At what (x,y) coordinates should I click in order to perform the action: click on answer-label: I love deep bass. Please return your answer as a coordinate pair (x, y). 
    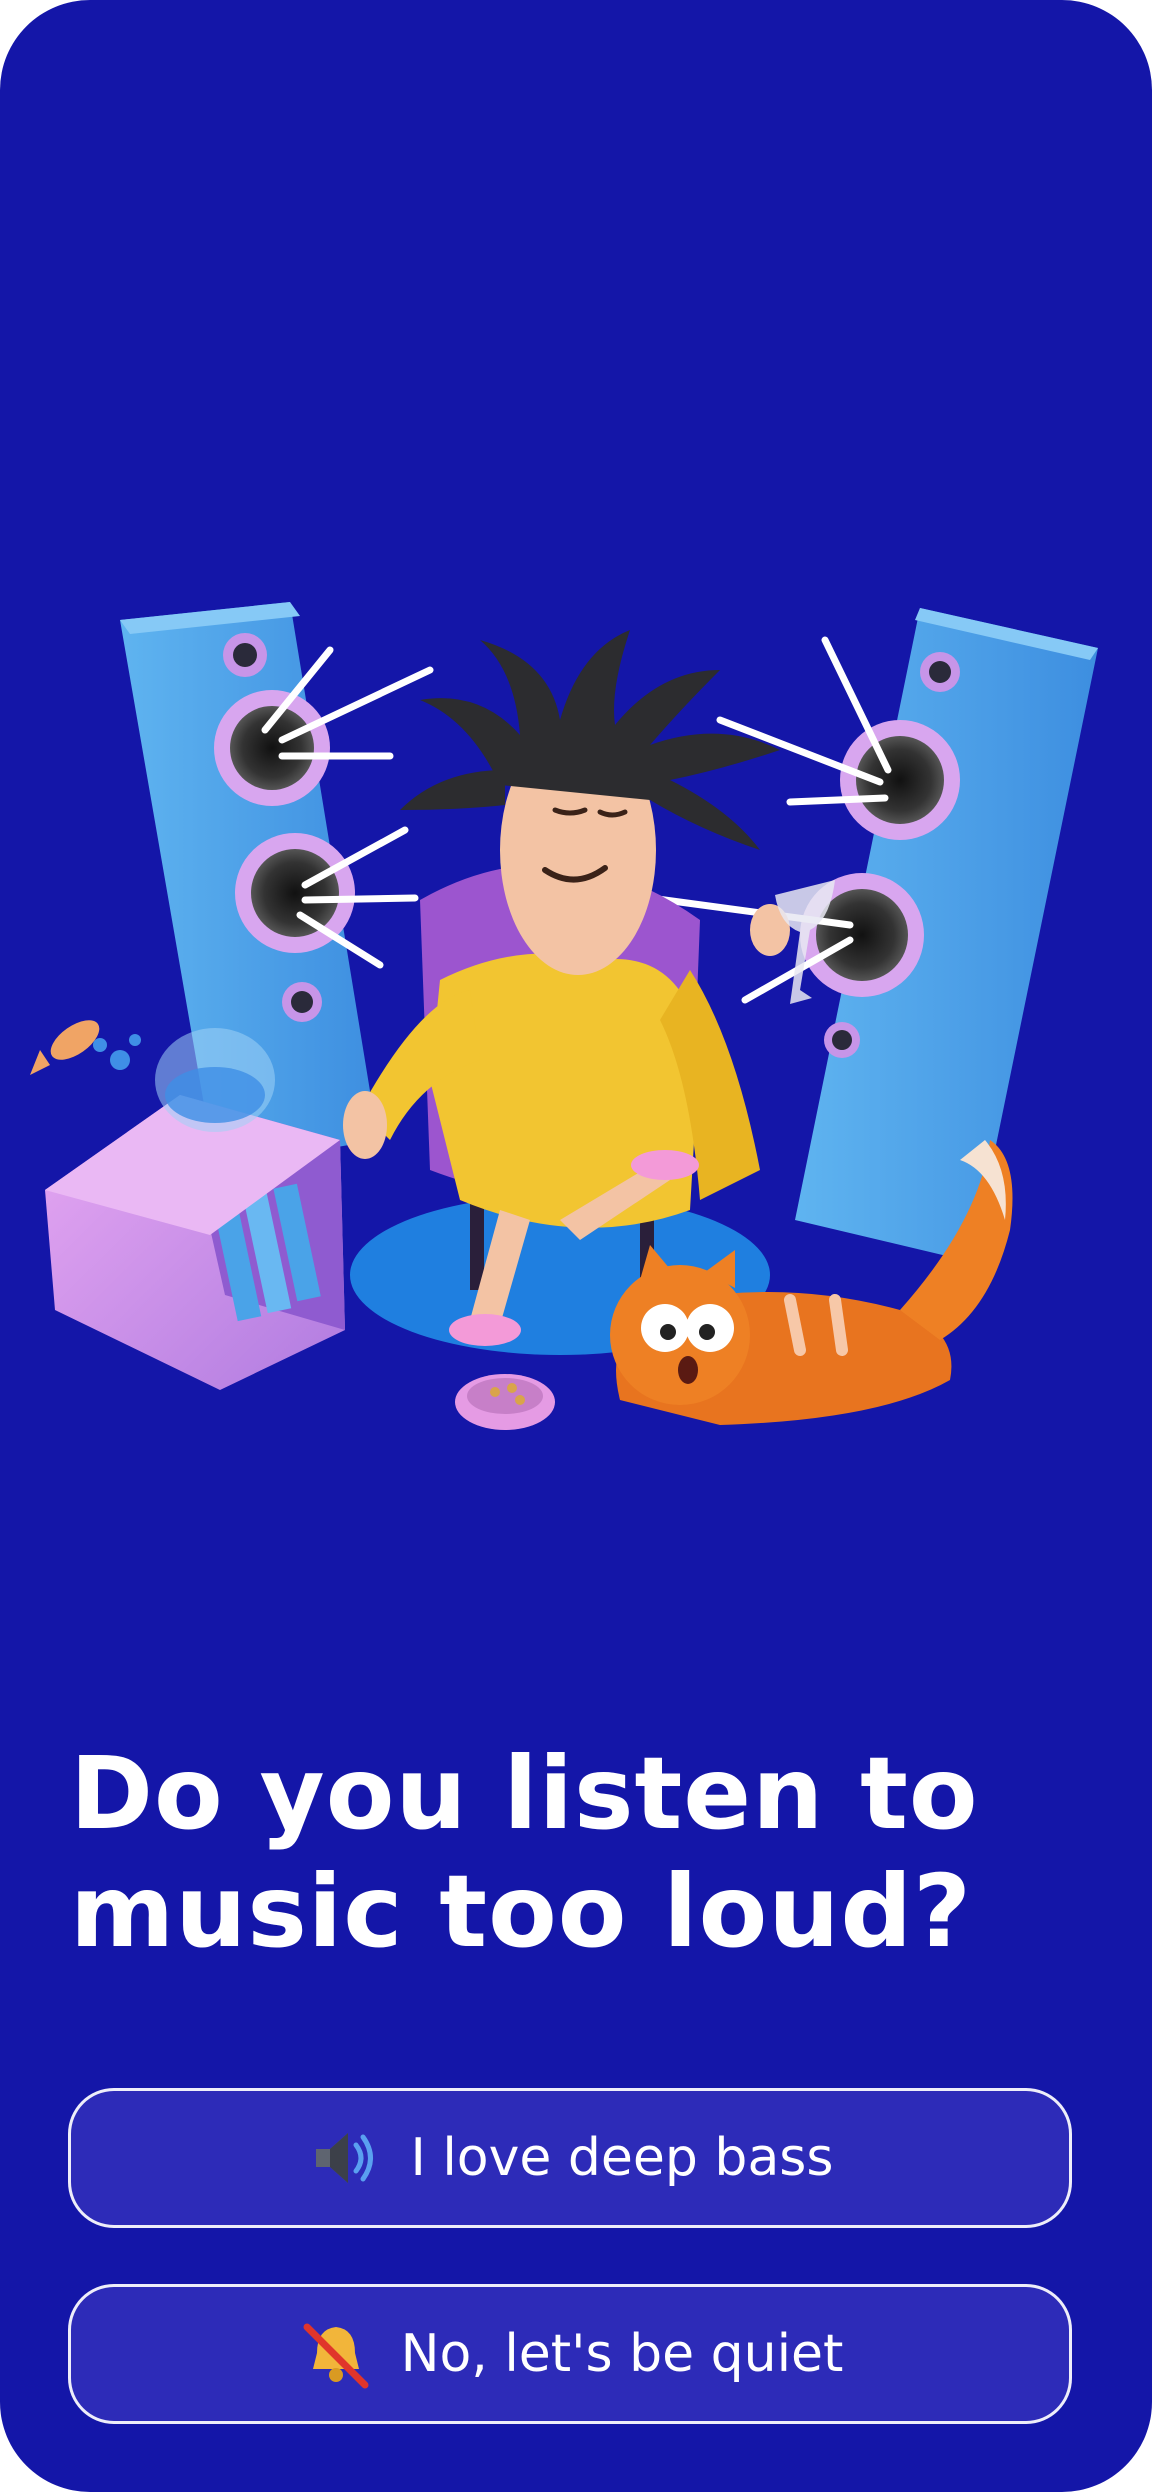
    Looking at the image, I should click on (622, 2158).